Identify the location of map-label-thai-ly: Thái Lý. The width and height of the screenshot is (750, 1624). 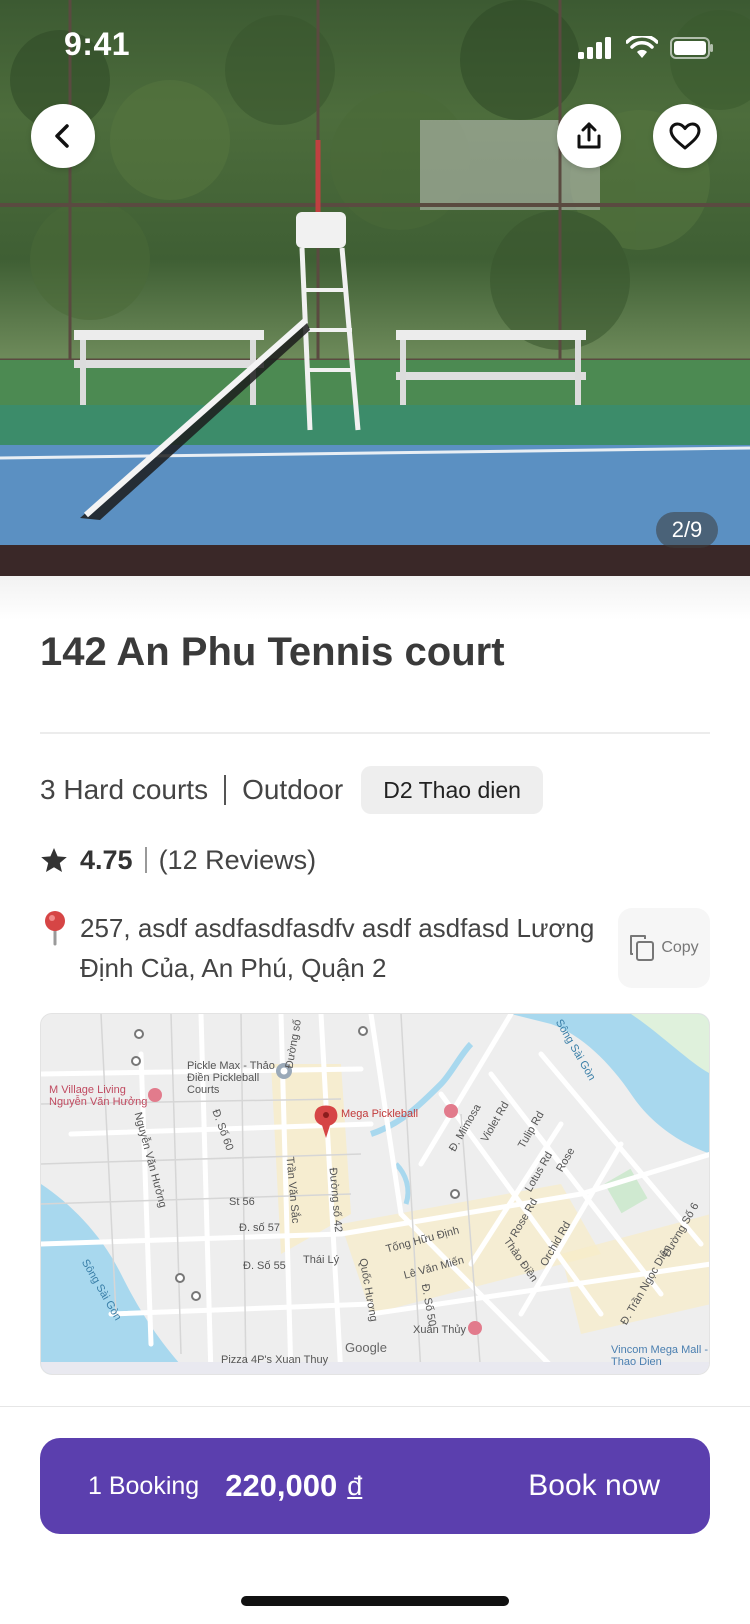
(321, 1260).